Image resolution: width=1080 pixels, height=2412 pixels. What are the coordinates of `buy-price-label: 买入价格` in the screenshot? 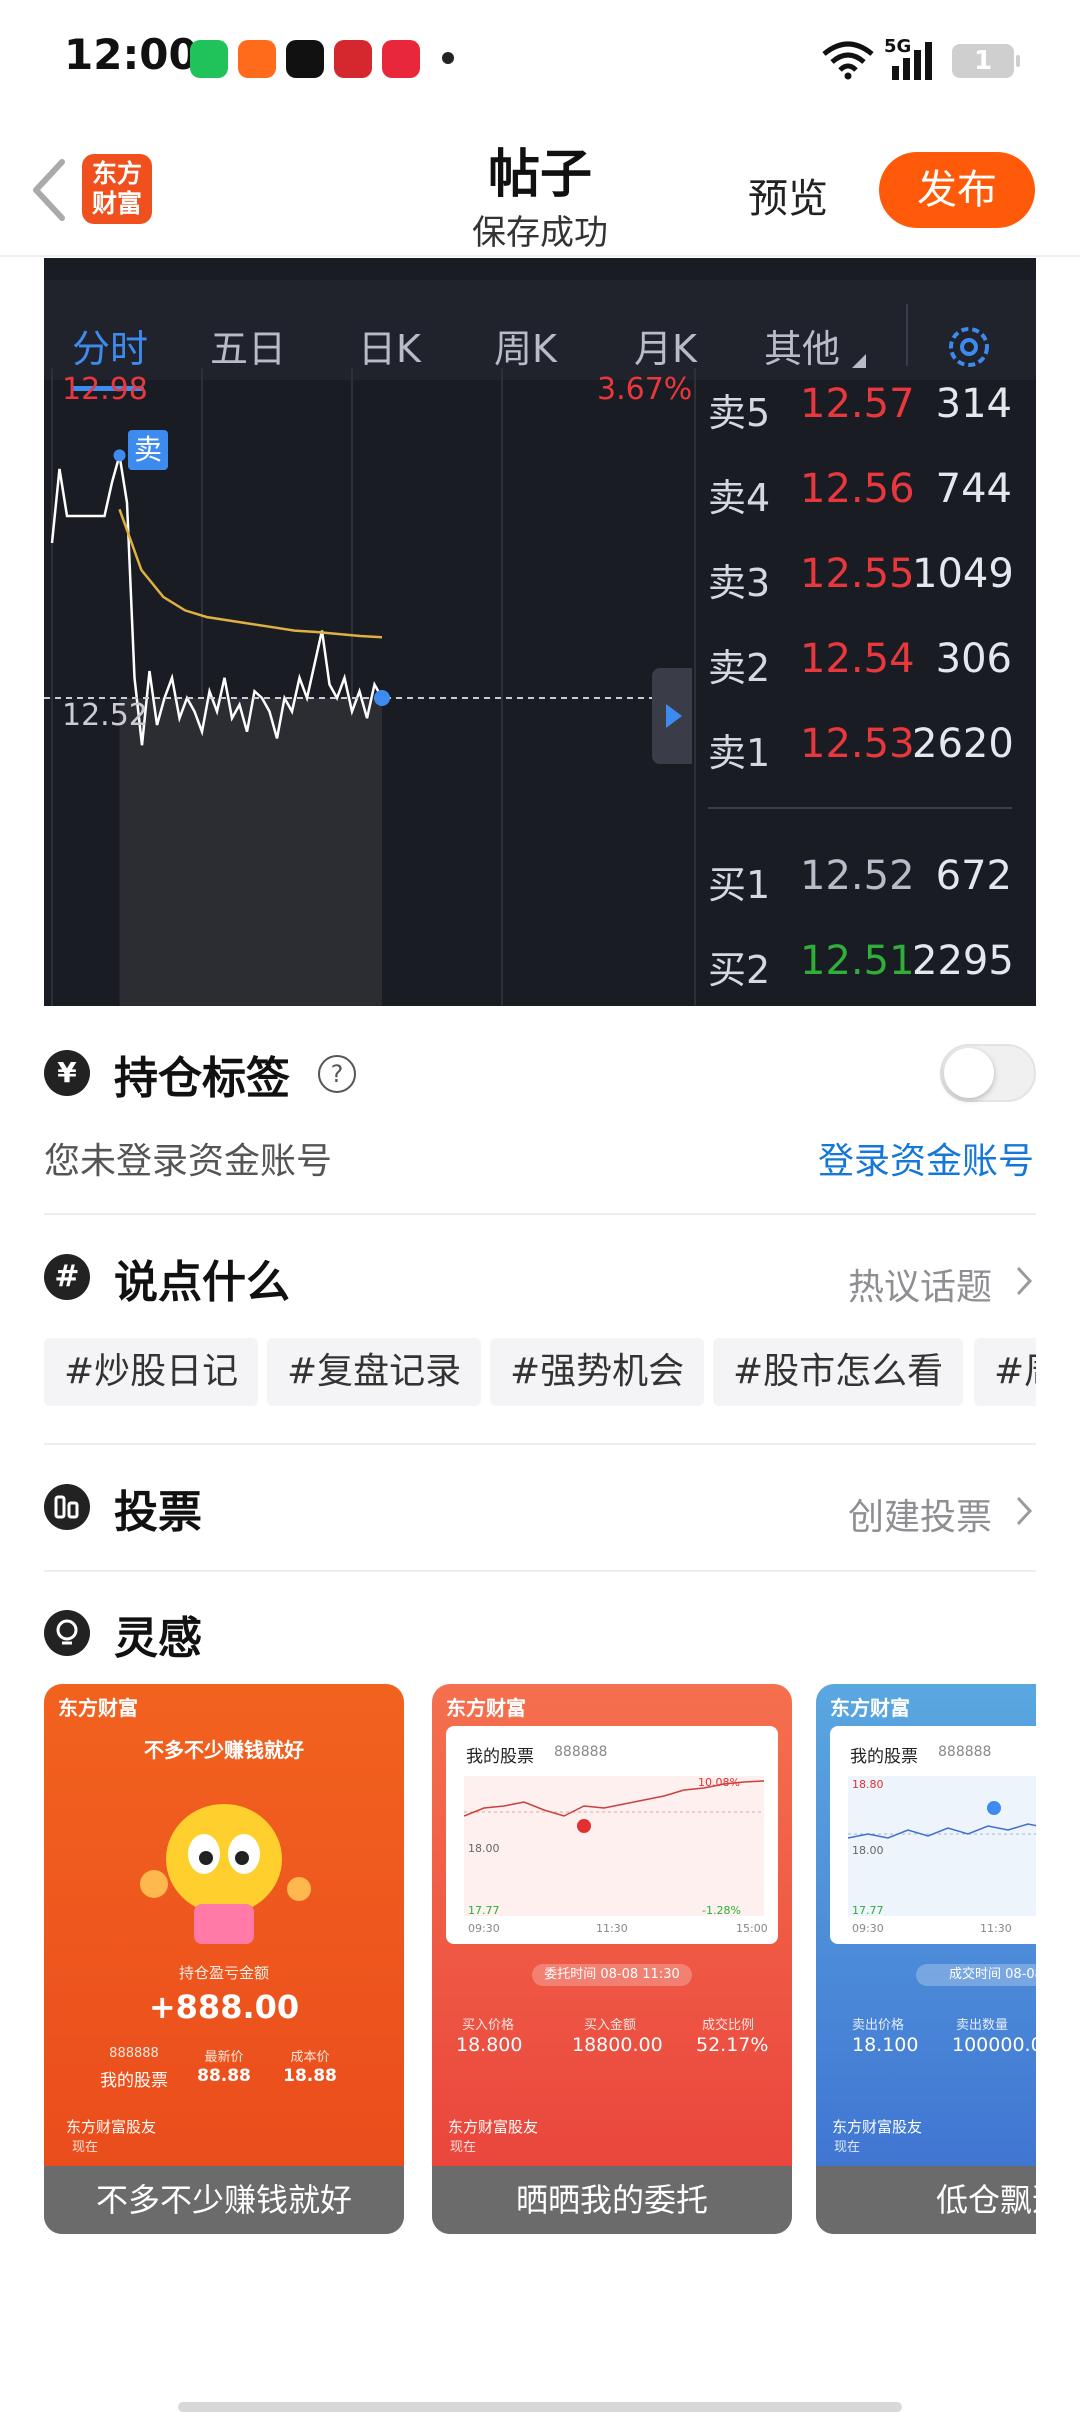 It's located at (488, 2025).